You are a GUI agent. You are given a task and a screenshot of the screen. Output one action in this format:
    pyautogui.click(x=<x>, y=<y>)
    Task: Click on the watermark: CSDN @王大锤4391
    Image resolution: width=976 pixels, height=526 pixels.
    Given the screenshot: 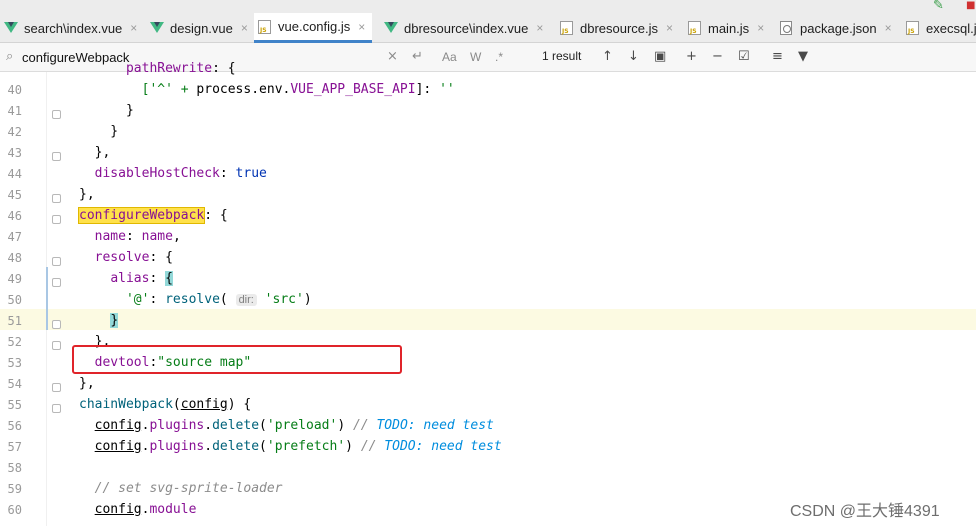 What is the action you would take?
    pyautogui.click(x=865, y=511)
    